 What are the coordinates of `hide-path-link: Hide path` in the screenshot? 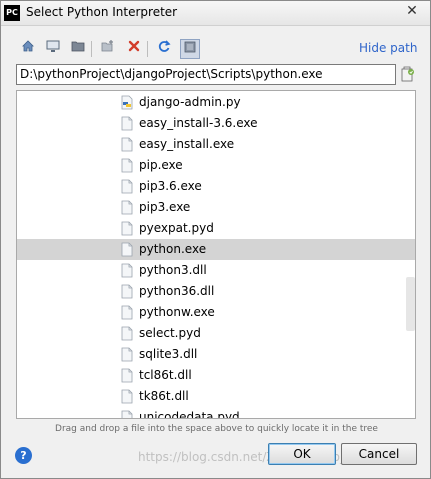 It's located at (388, 48).